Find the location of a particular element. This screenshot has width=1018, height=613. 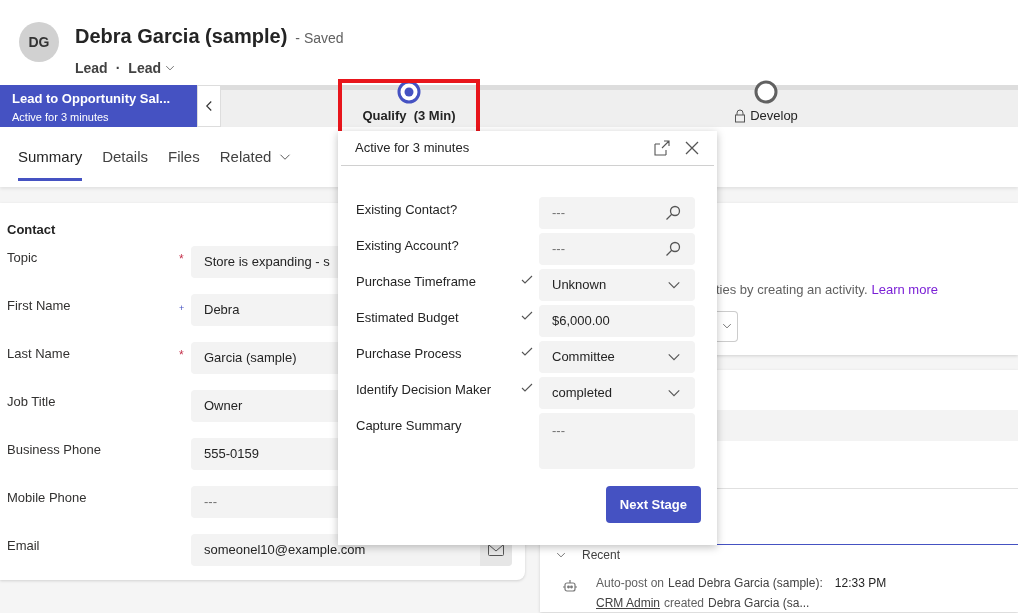

step-label: Purchase Process is located at coordinates (409, 354).